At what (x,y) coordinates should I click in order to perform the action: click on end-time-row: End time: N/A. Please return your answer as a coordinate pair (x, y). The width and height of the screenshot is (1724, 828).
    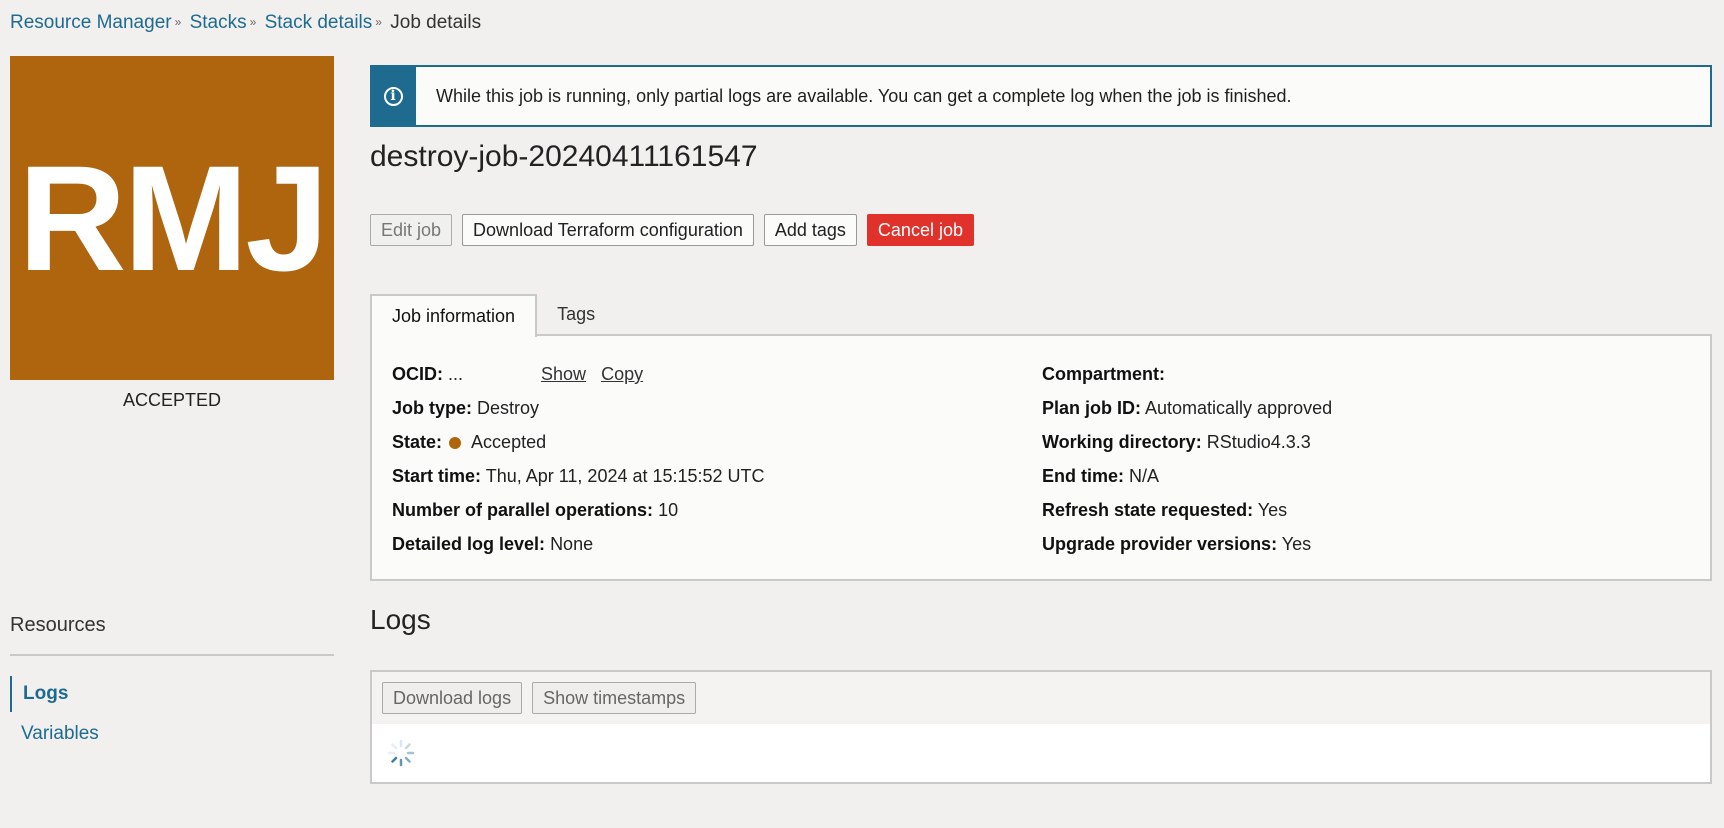
    Looking at the image, I should click on (1100, 476).